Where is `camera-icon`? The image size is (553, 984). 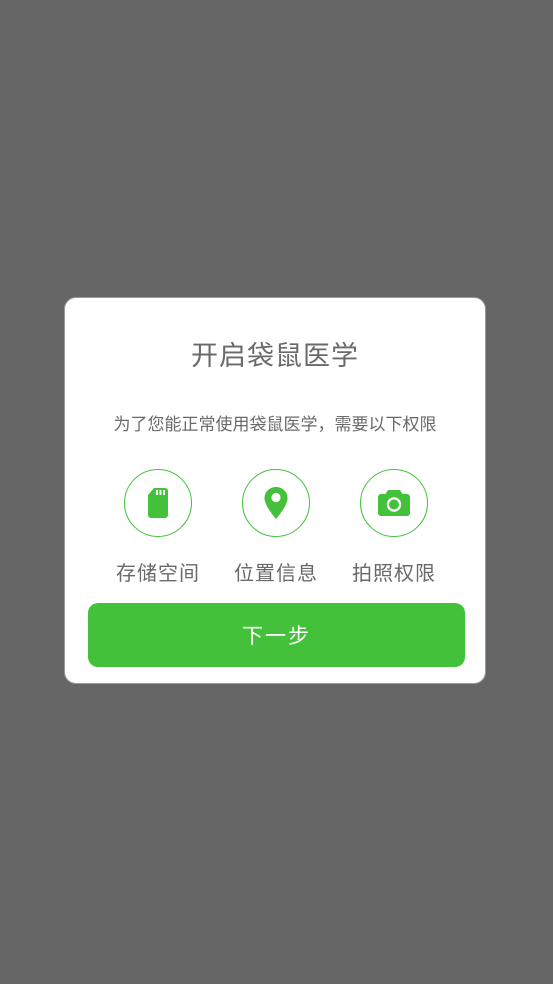
camera-icon is located at coordinates (394, 503).